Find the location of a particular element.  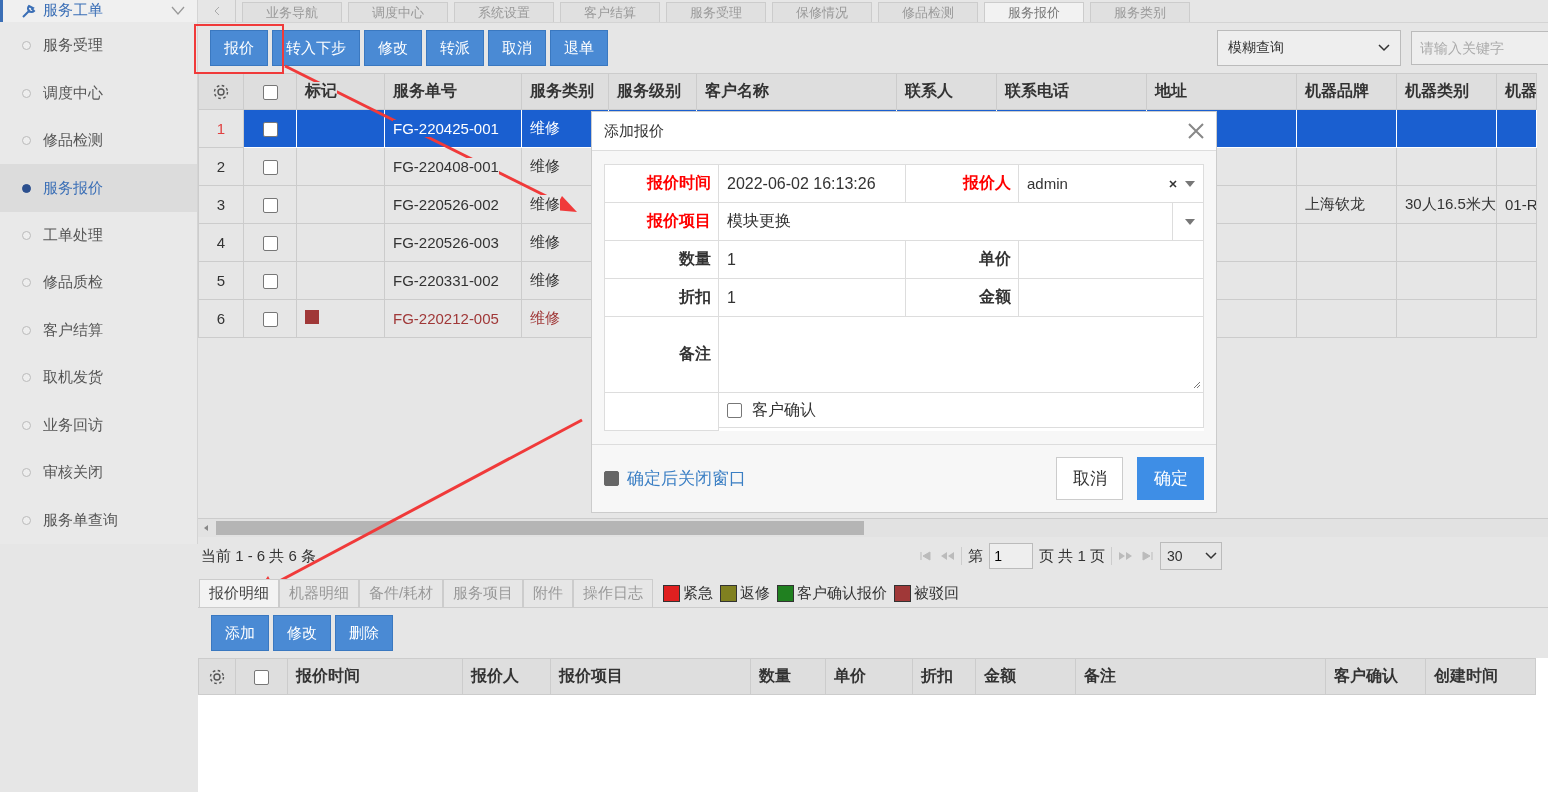

wrench-icon is located at coordinates (29, 11).